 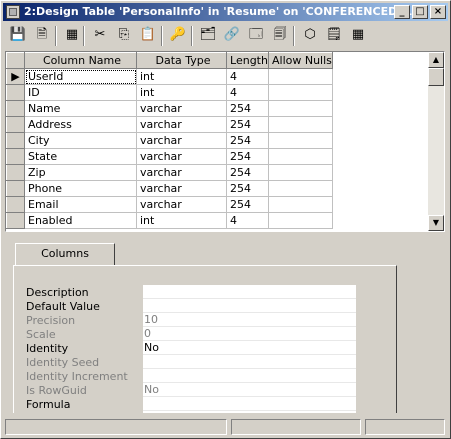 I want to click on row-selector: ▶, so click(x=15, y=76).